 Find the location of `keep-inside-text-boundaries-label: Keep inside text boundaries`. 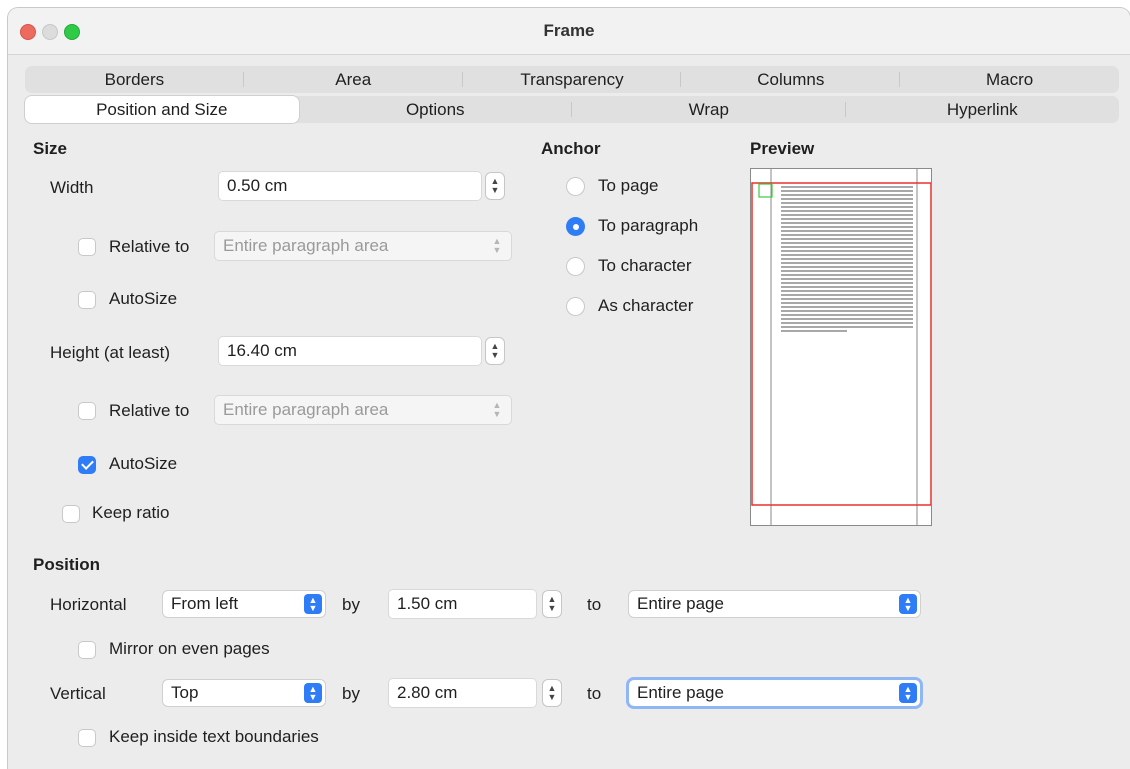

keep-inside-text-boundaries-label: Keep inside text boundaries is located at coordinates (214, 736).